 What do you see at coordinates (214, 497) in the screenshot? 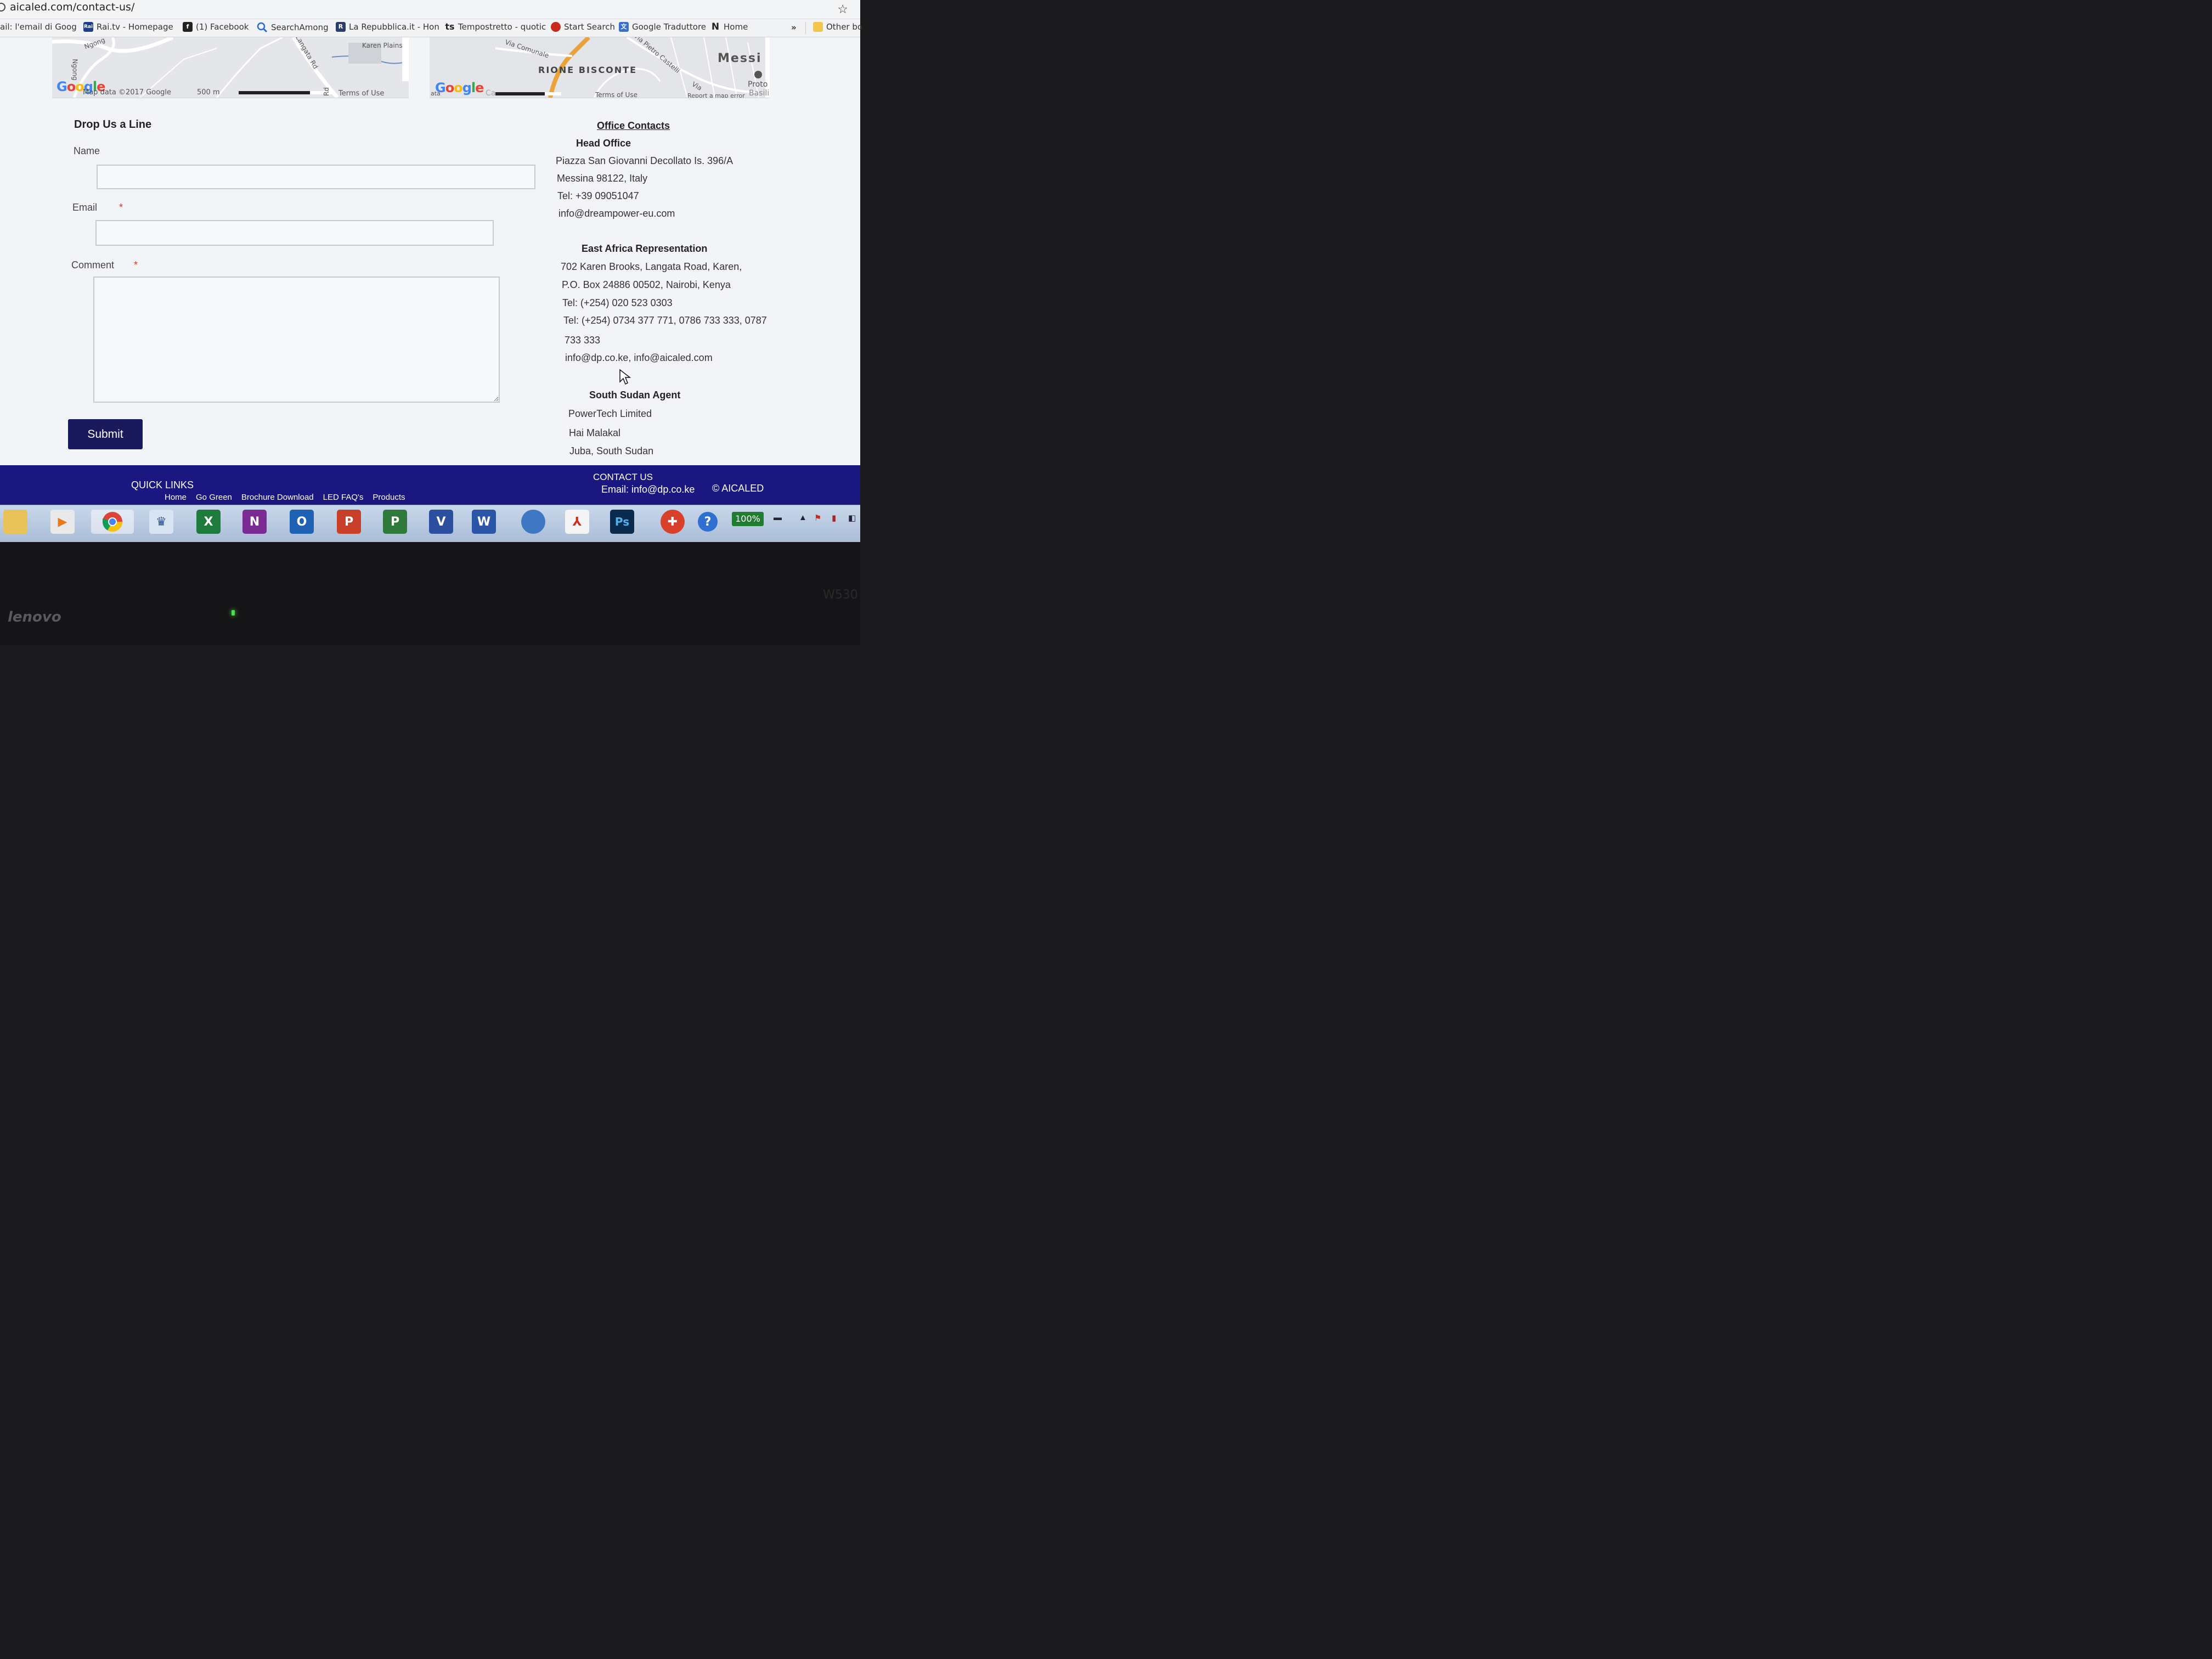
I see `footer-link-go-green: Go Green` at bounding box center [214, 497].